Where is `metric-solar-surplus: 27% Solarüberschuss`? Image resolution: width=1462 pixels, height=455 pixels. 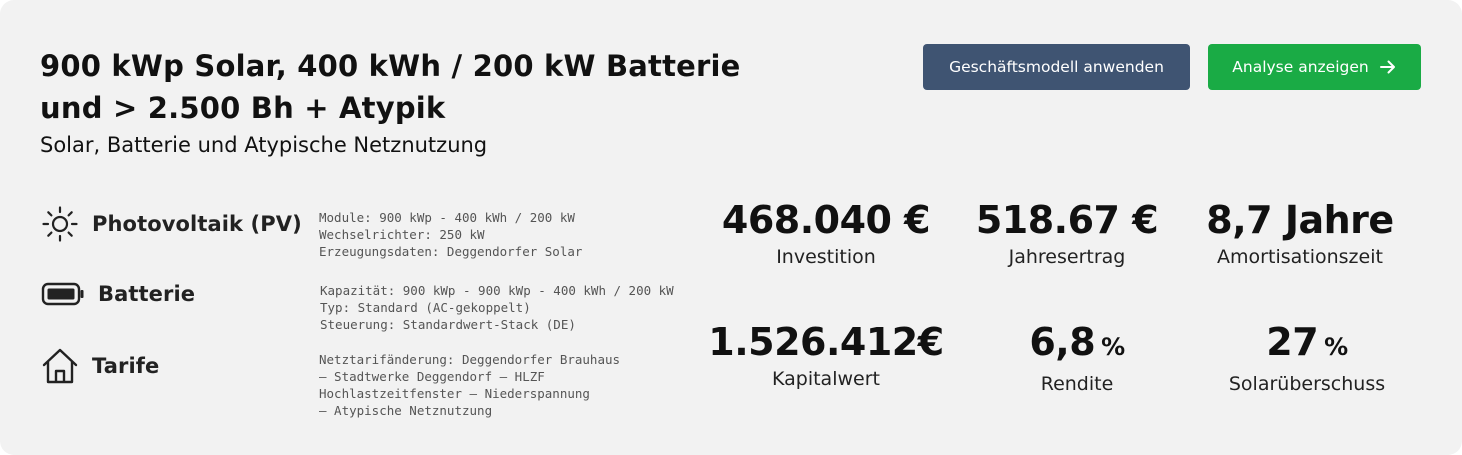 metric-solar-surplus: 27% Solarüberschuss is located at coordinates (1307, 357).